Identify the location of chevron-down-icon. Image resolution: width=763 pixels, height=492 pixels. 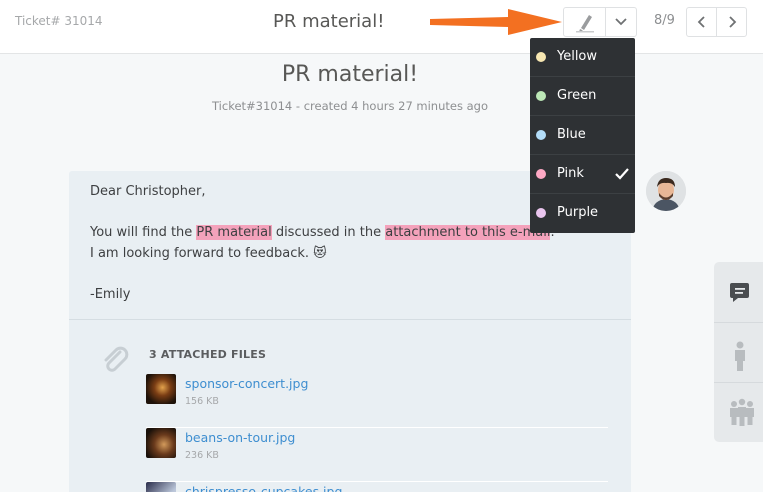
(621, 22).